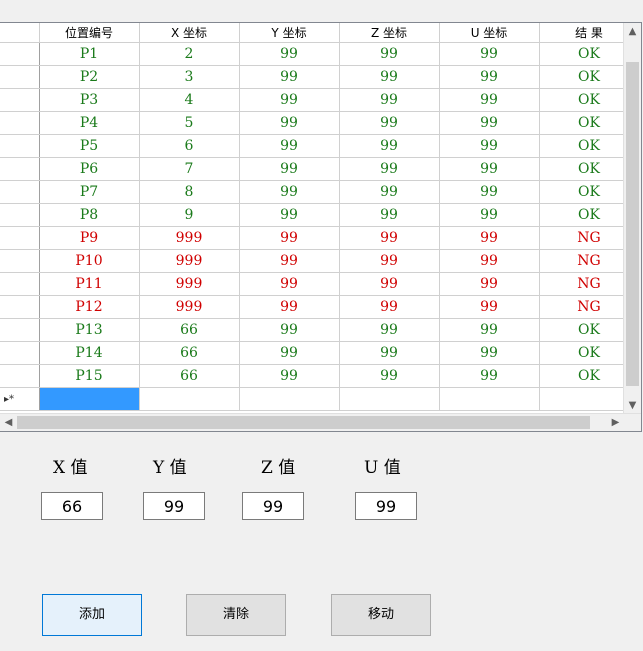  I want to click on cell-id: P6, so click(89, 169).